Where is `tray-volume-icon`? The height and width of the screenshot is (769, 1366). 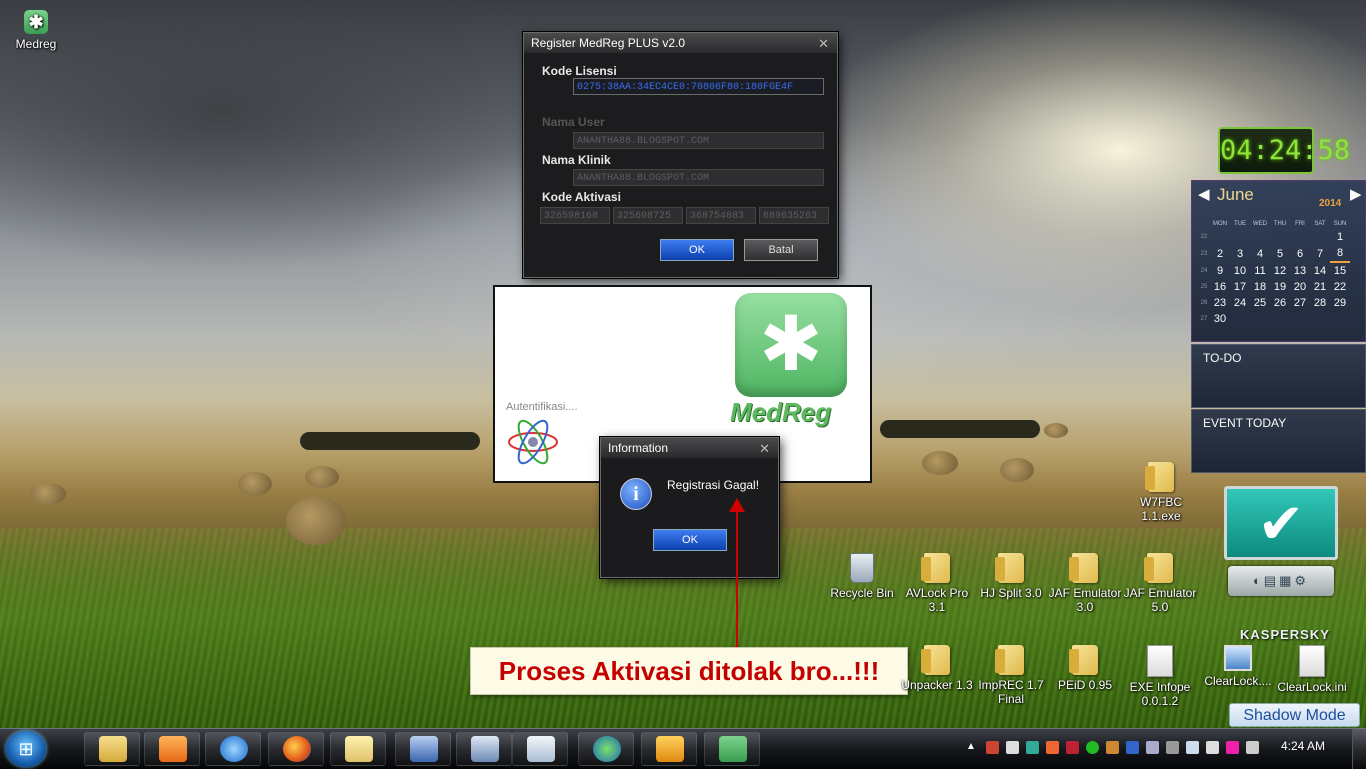
tray-volume-icon is located at coordinates (1212, 747).